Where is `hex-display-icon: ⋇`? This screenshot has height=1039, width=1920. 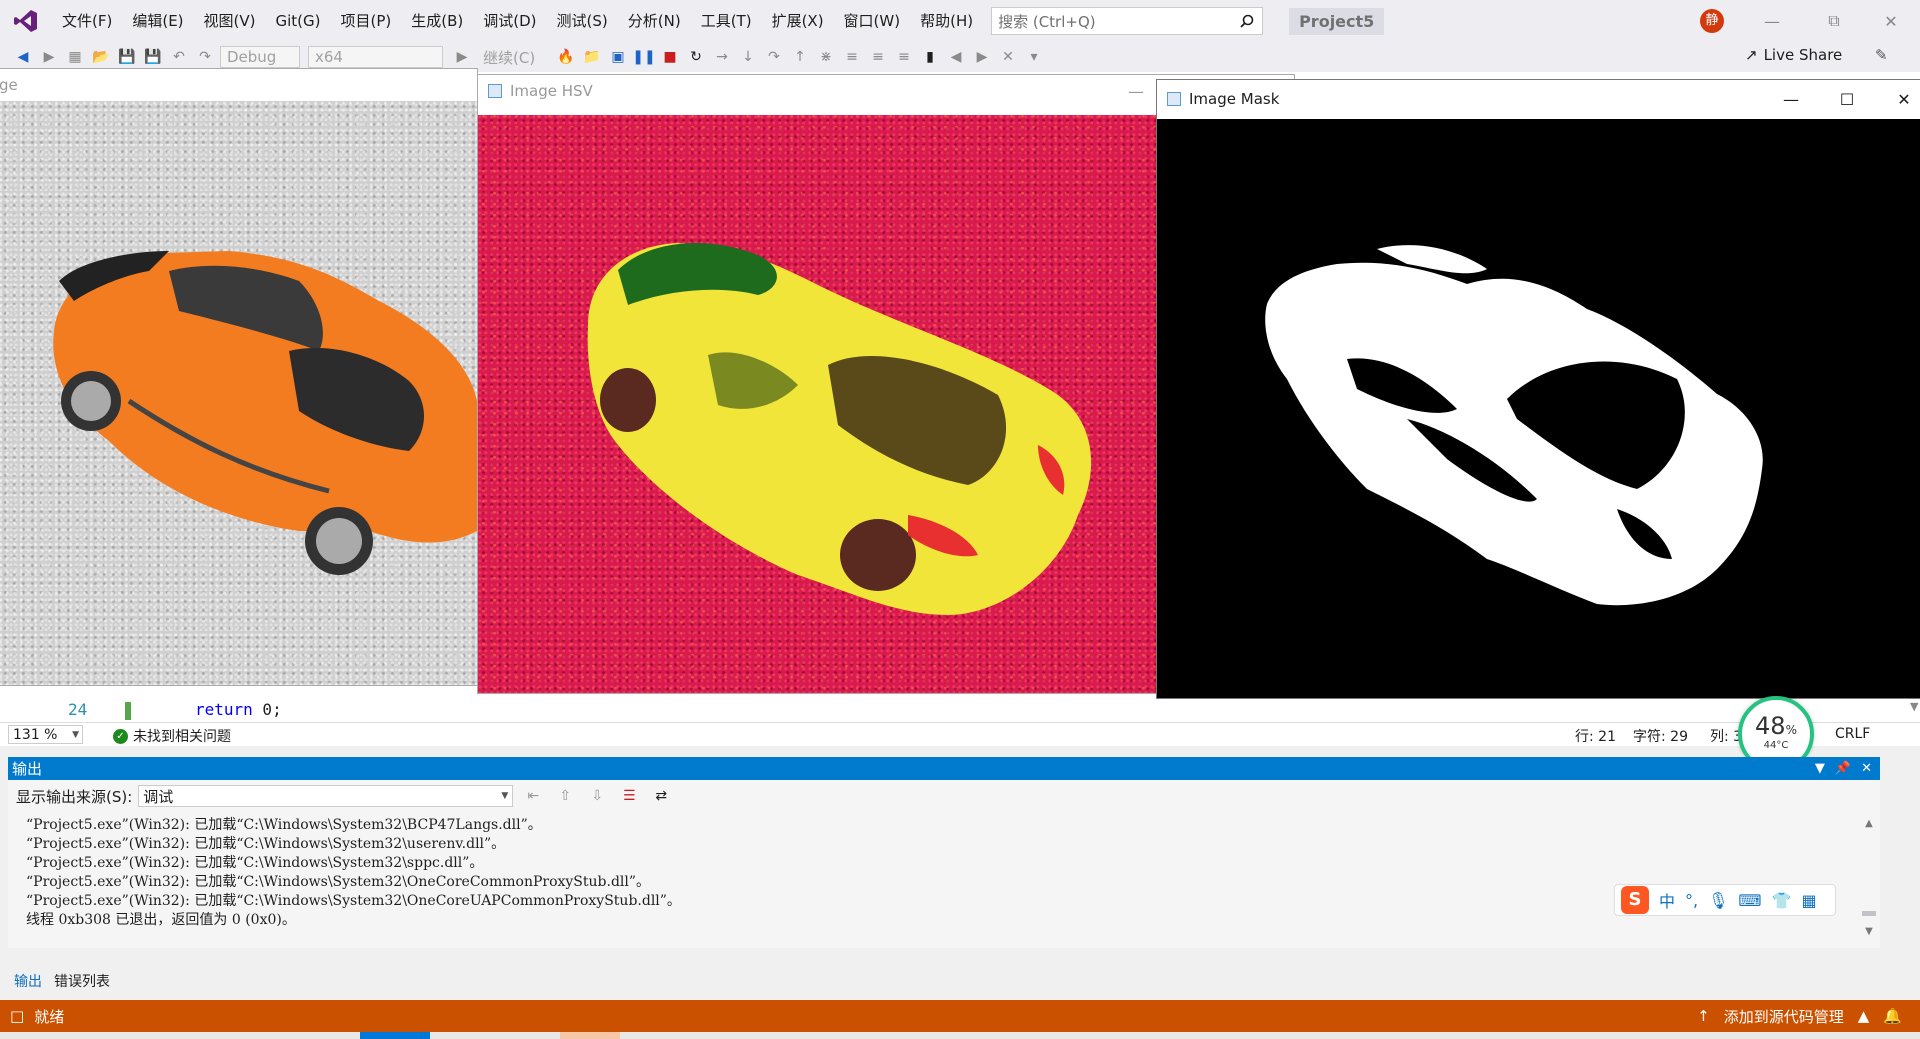 hex-display-icon: ⋇ is located at coordinates (826, 57).